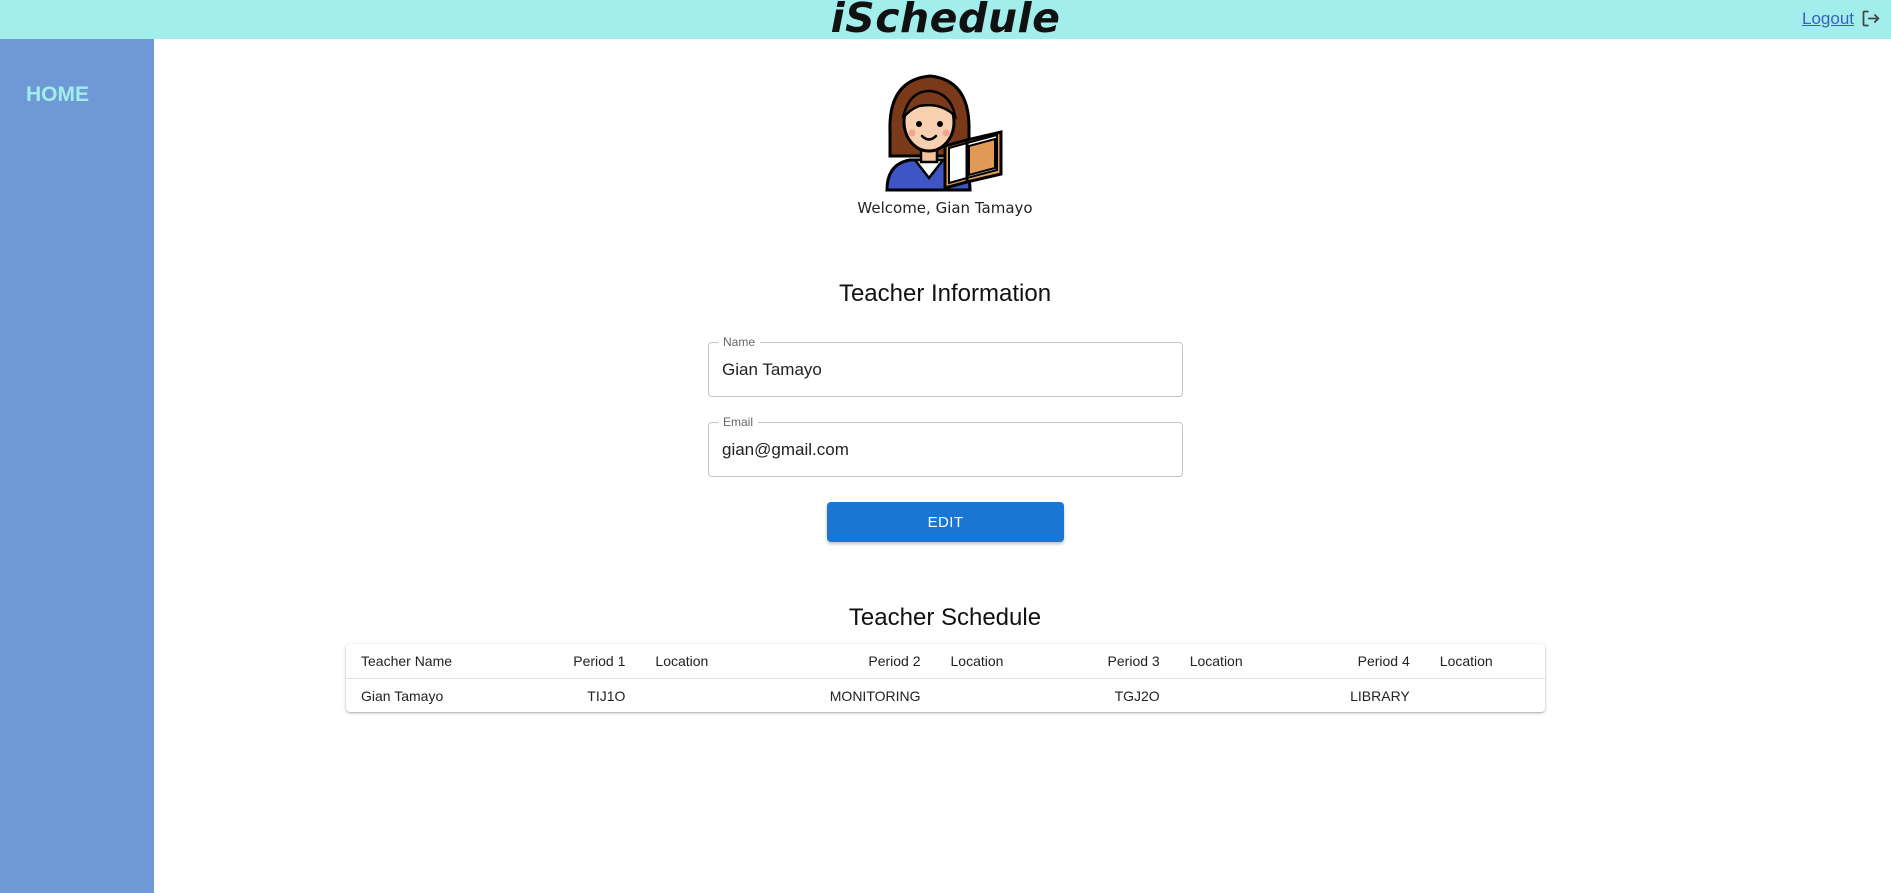  I want to click on teacher-schedule-title: Teacher Schedule, so click(945, 617).